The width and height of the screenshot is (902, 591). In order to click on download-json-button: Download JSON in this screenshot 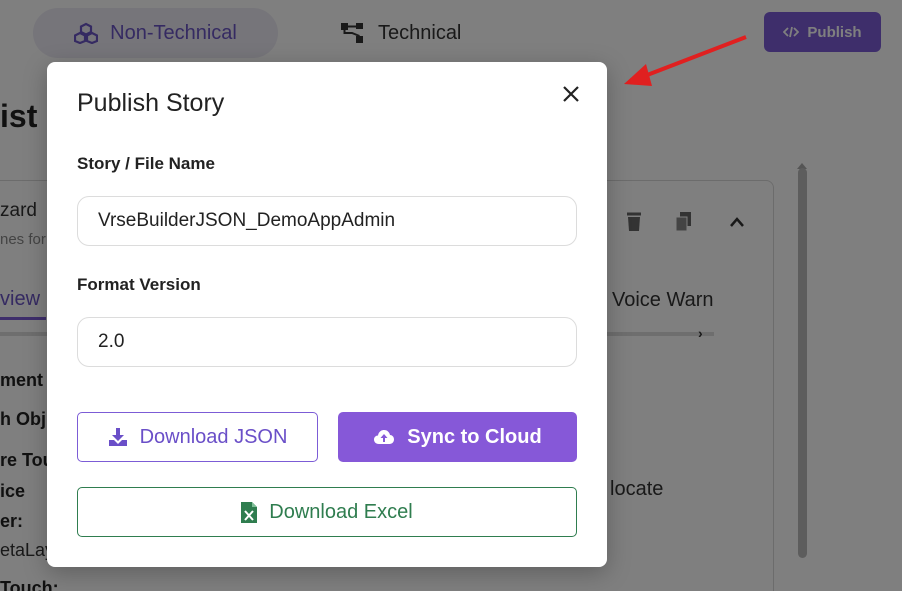, I will do `click(197, 437)`.